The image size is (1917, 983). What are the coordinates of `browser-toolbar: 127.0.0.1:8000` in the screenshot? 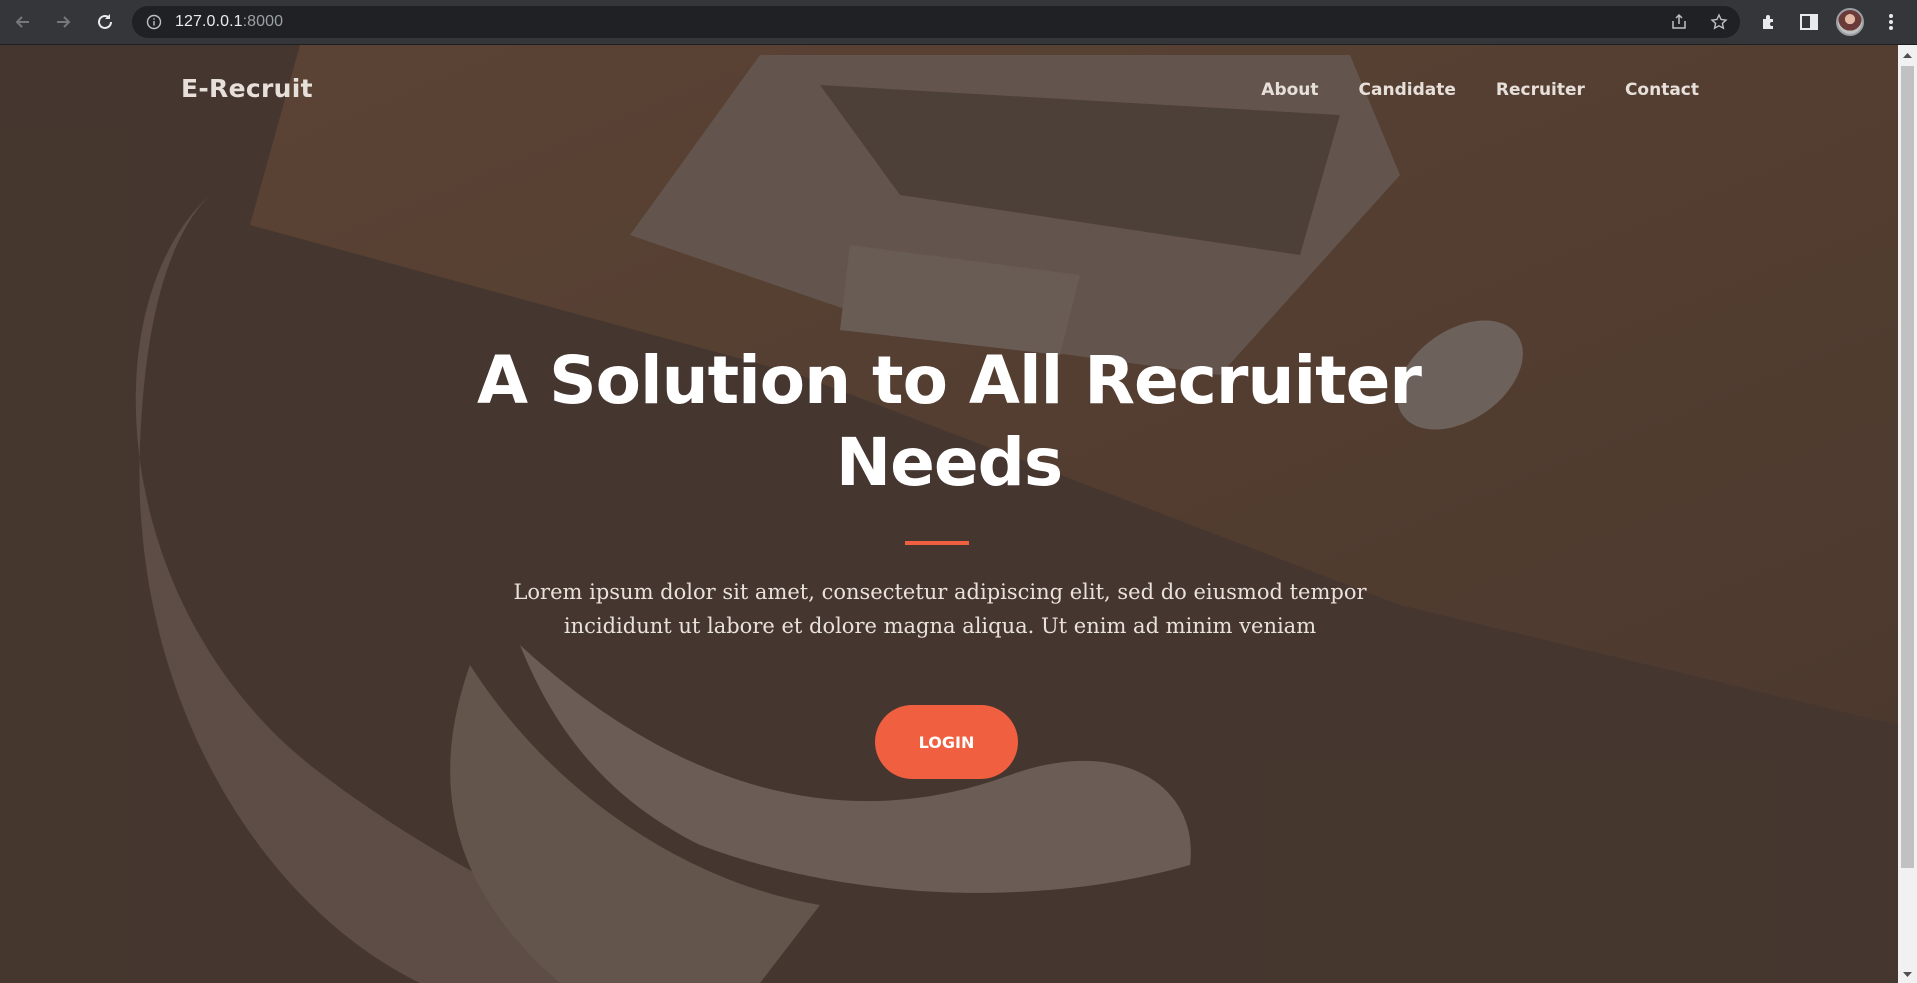 It's located at (958, 22).